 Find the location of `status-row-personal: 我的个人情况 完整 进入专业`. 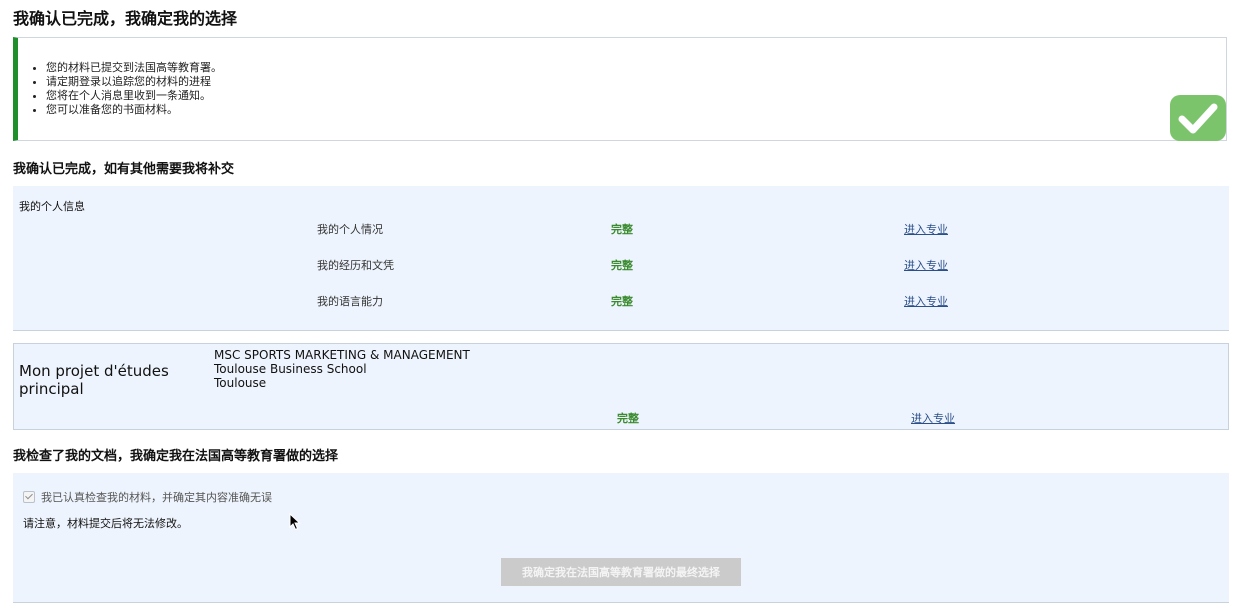

status-row-personal: 我的个人情况 完整 进入专业 is located at coordinates (621, 230).